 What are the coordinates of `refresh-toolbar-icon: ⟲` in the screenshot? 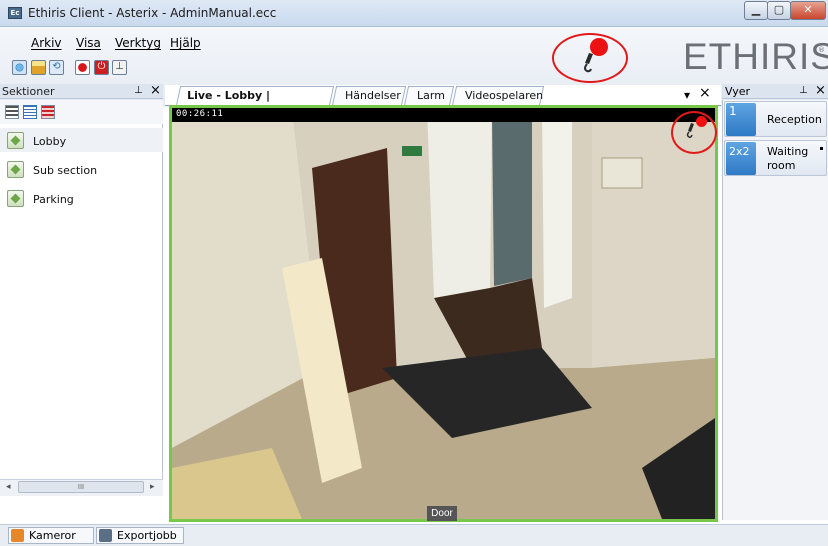 It's located at (56, 67).